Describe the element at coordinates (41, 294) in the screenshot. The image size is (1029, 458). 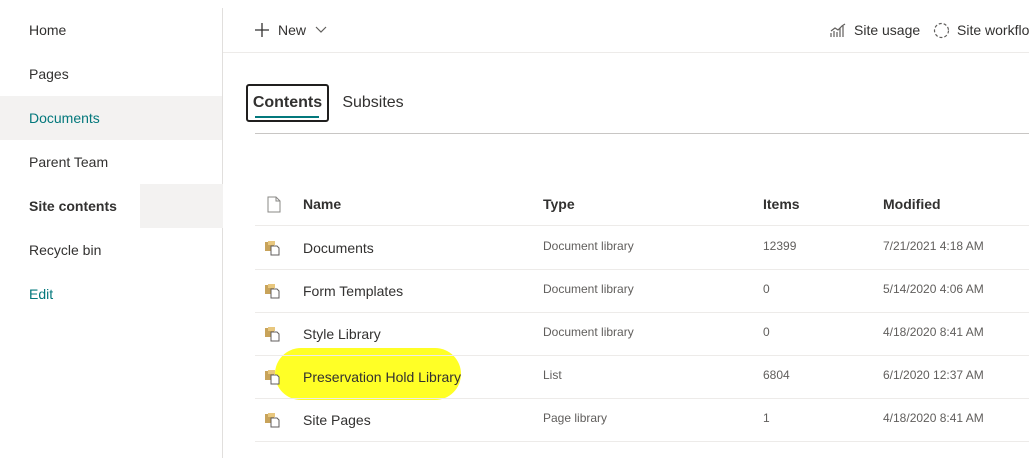
I see `nav-item-label: Edit` at that location.